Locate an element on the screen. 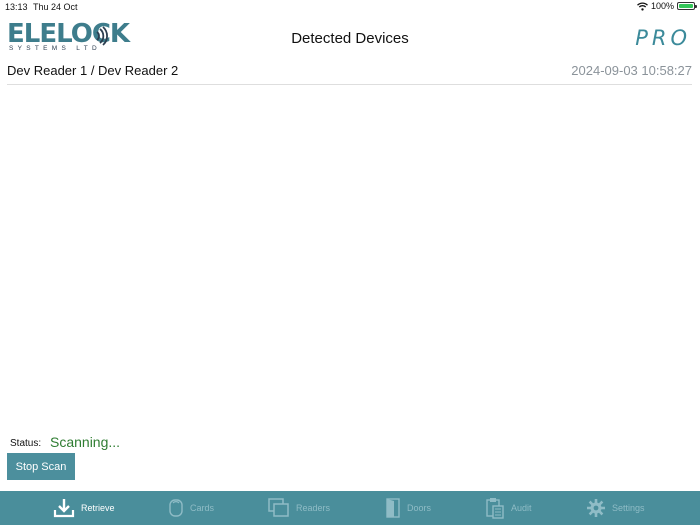  tab-label: Doors is located at coordinates (419, 508).